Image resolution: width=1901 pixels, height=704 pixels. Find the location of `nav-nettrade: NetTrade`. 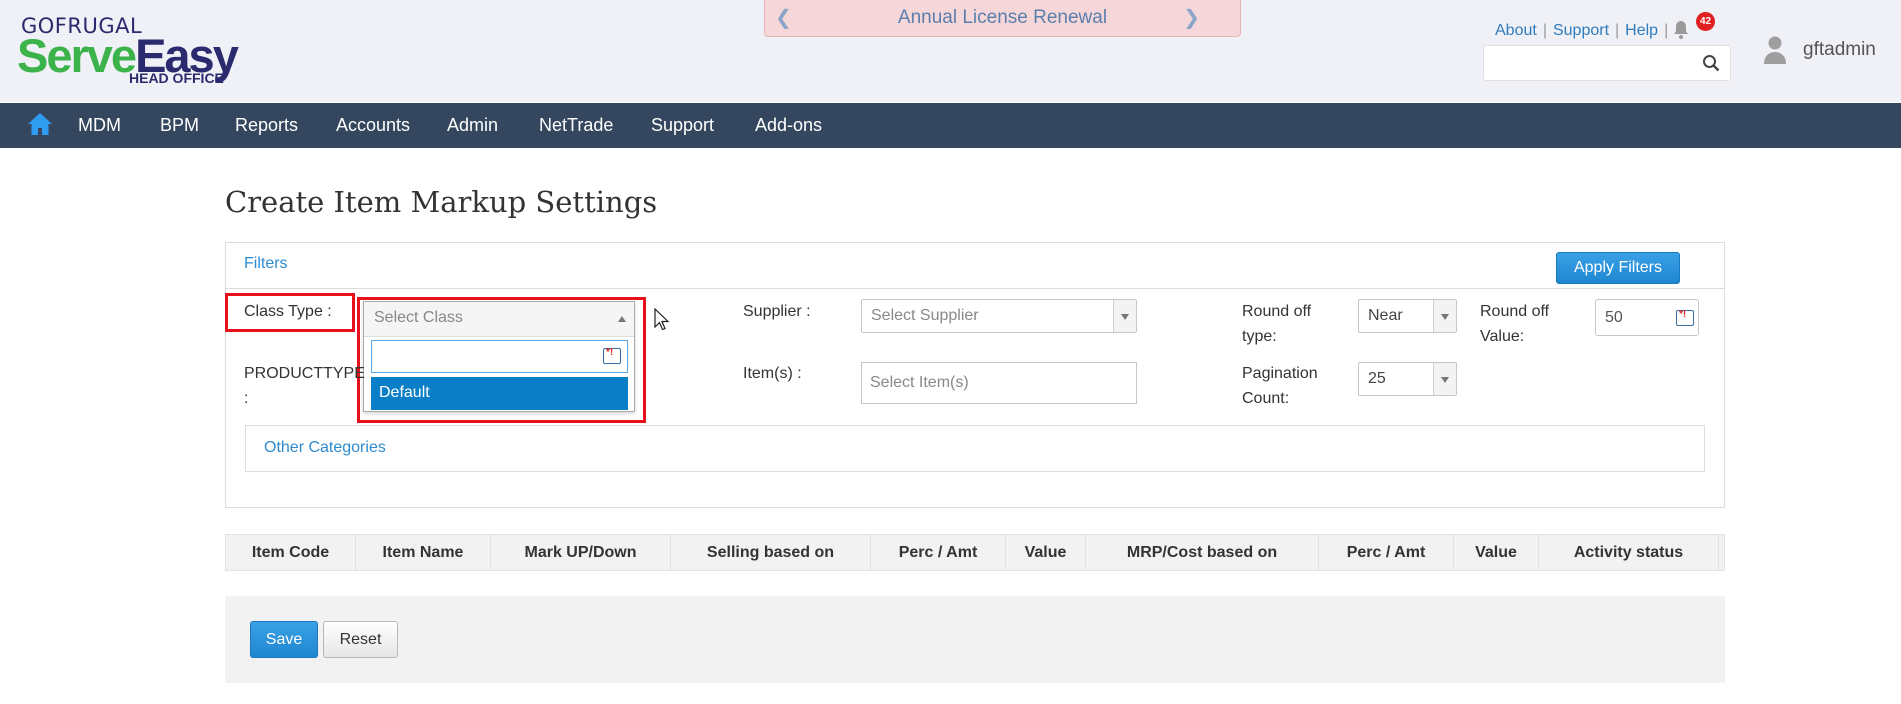

nav-nettrade: NetTrade is located at coordinates (576, 125).